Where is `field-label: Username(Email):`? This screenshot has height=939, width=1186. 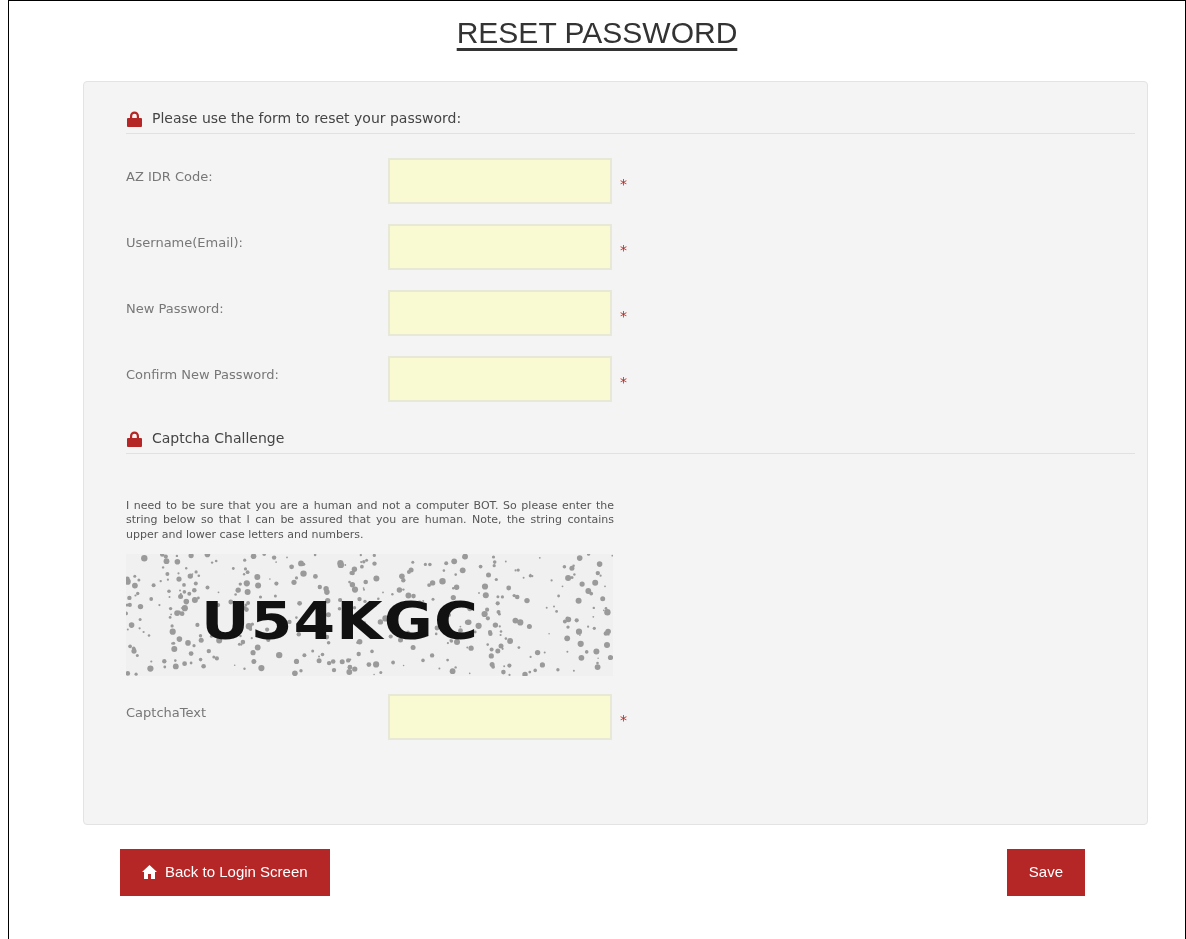
field-label: Username(Email): is located at coordinates (185, 243).